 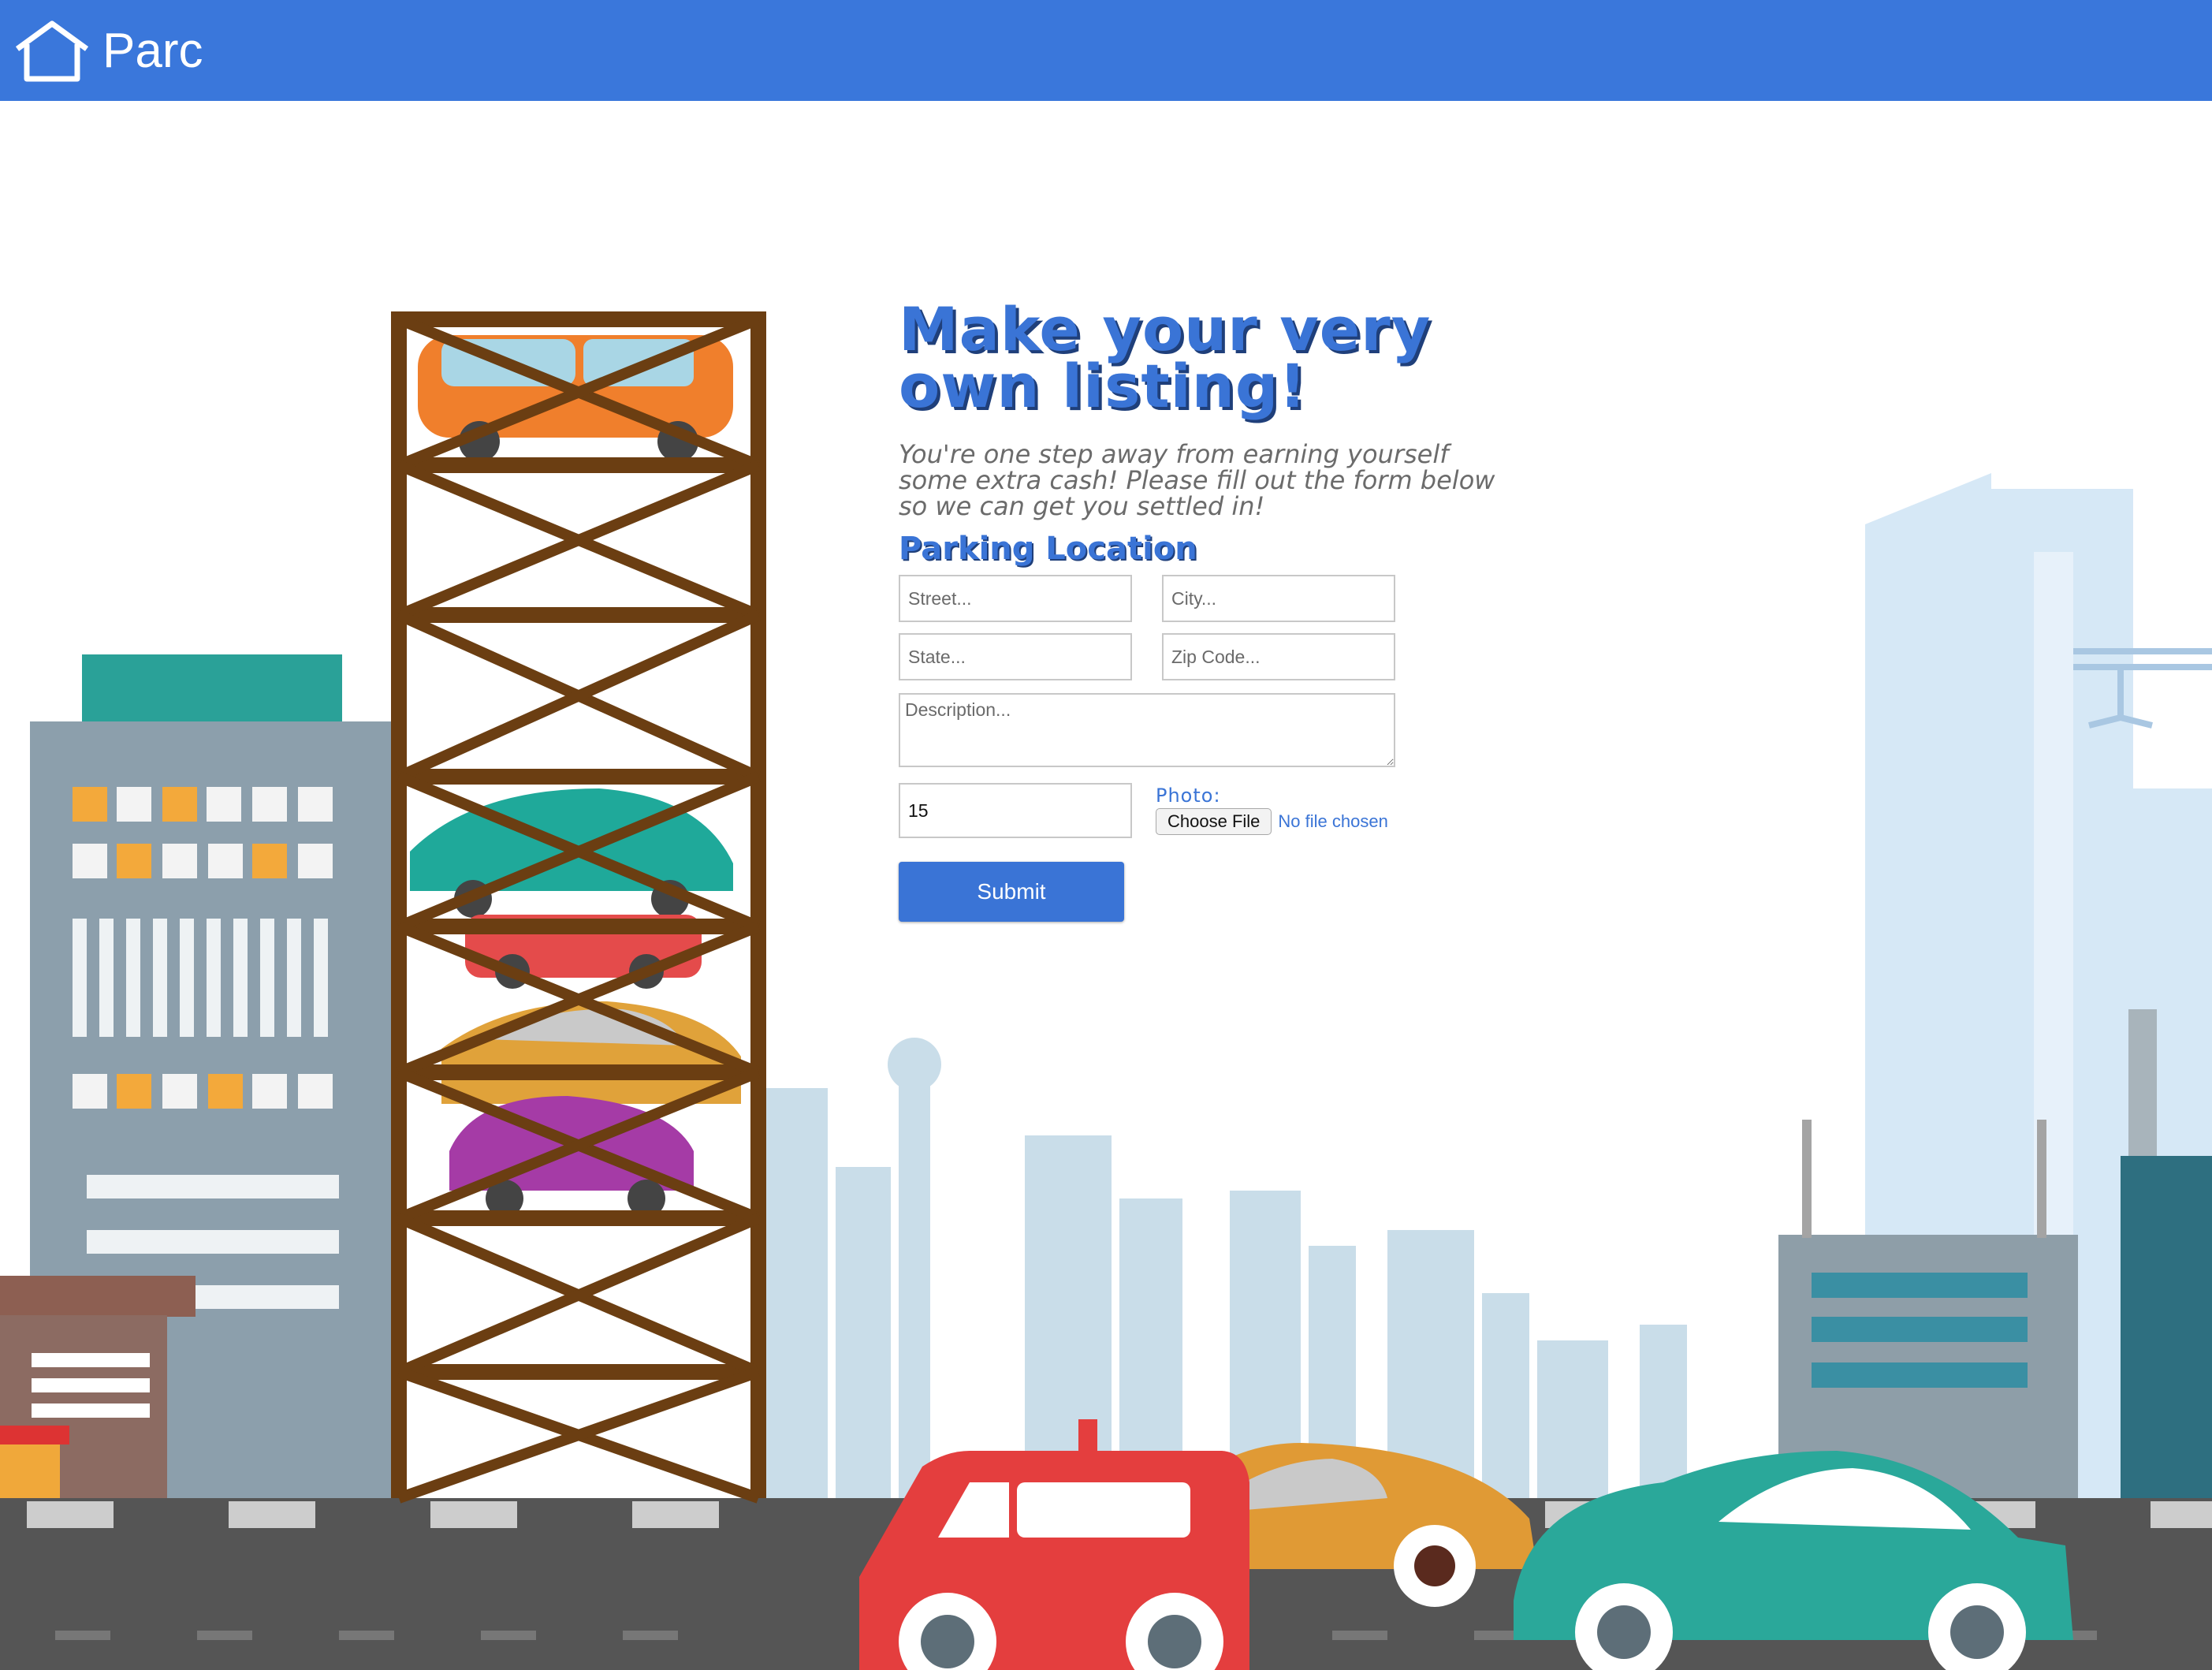 What do you see at coordinates (1147, 730) in the screenshot?
I see `description-textarea` at bounding box center [1147, 730].